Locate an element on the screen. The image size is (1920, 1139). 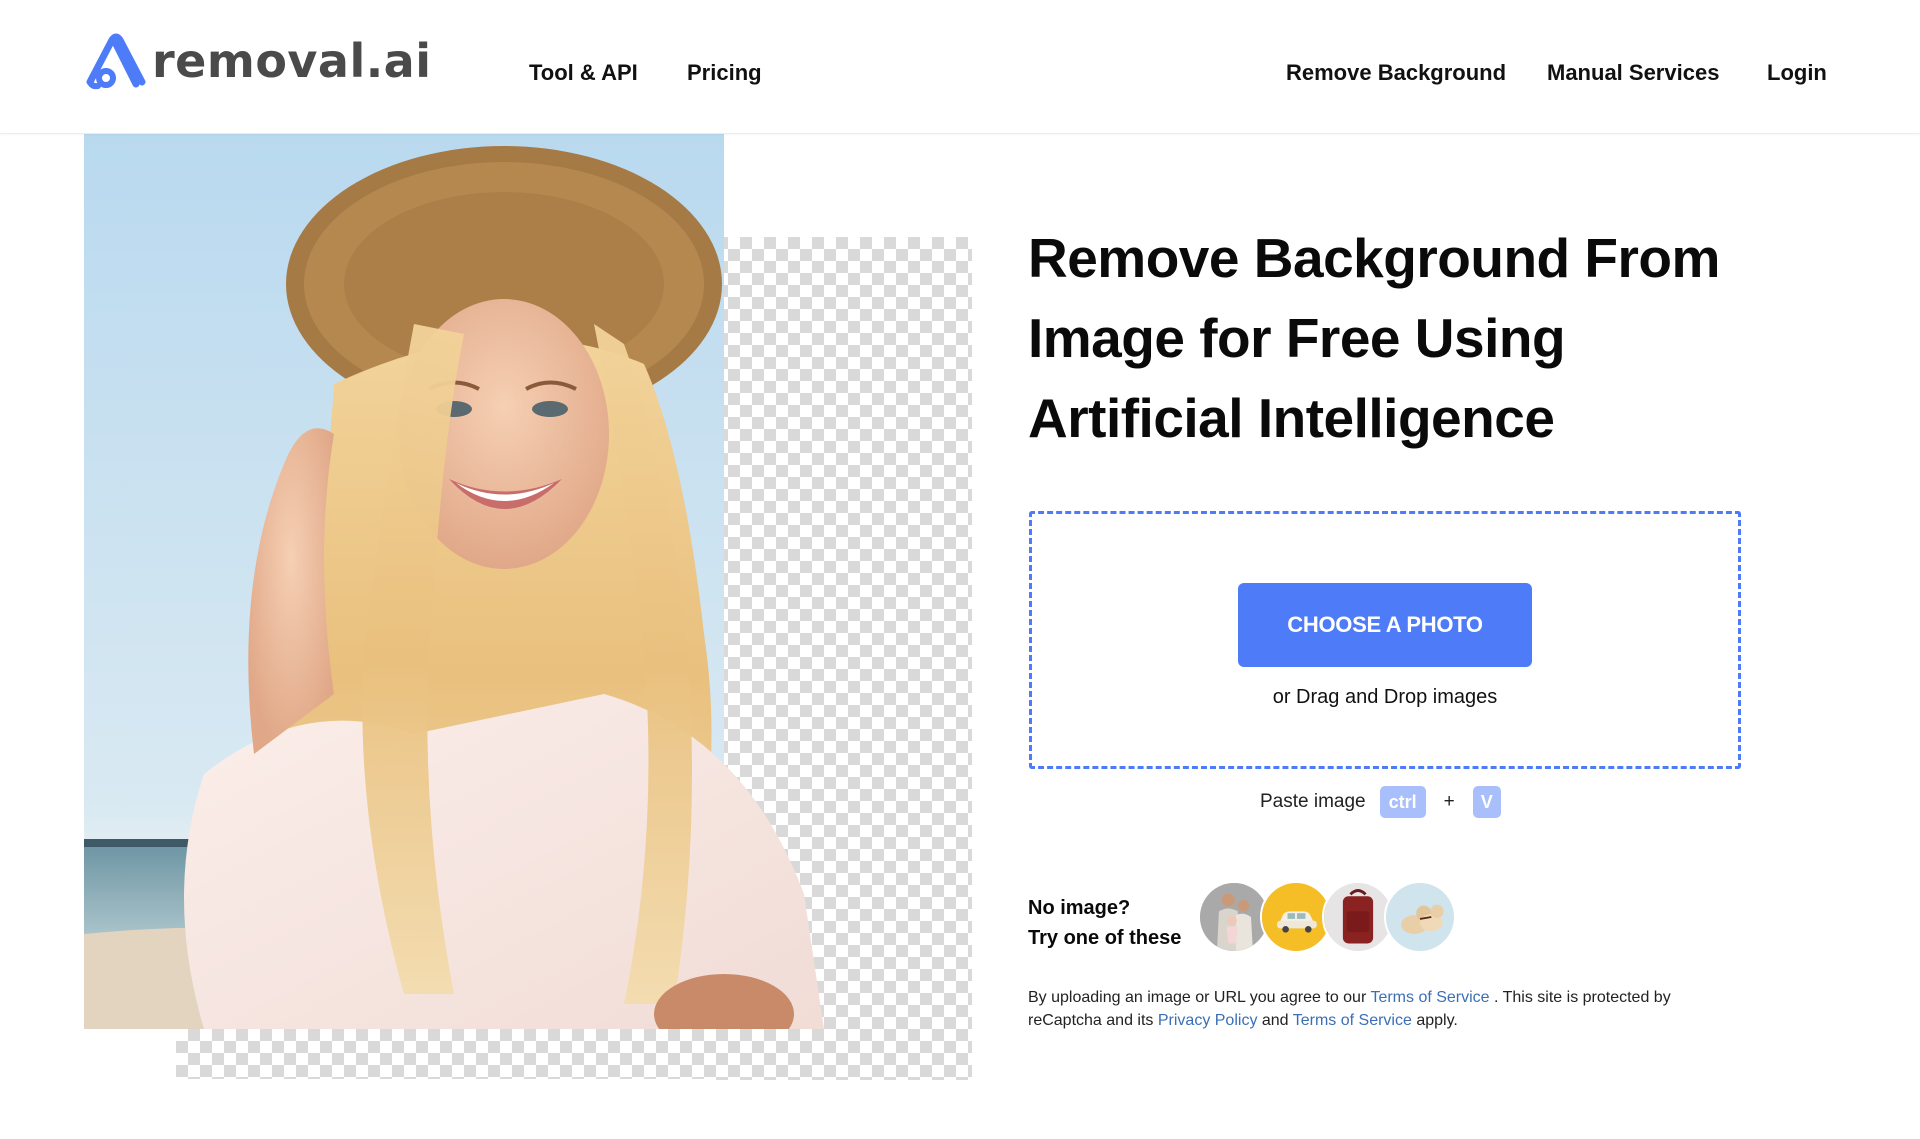
drag-drop-hint: or Drag and Drop images is located at coordinates (1385, 697).